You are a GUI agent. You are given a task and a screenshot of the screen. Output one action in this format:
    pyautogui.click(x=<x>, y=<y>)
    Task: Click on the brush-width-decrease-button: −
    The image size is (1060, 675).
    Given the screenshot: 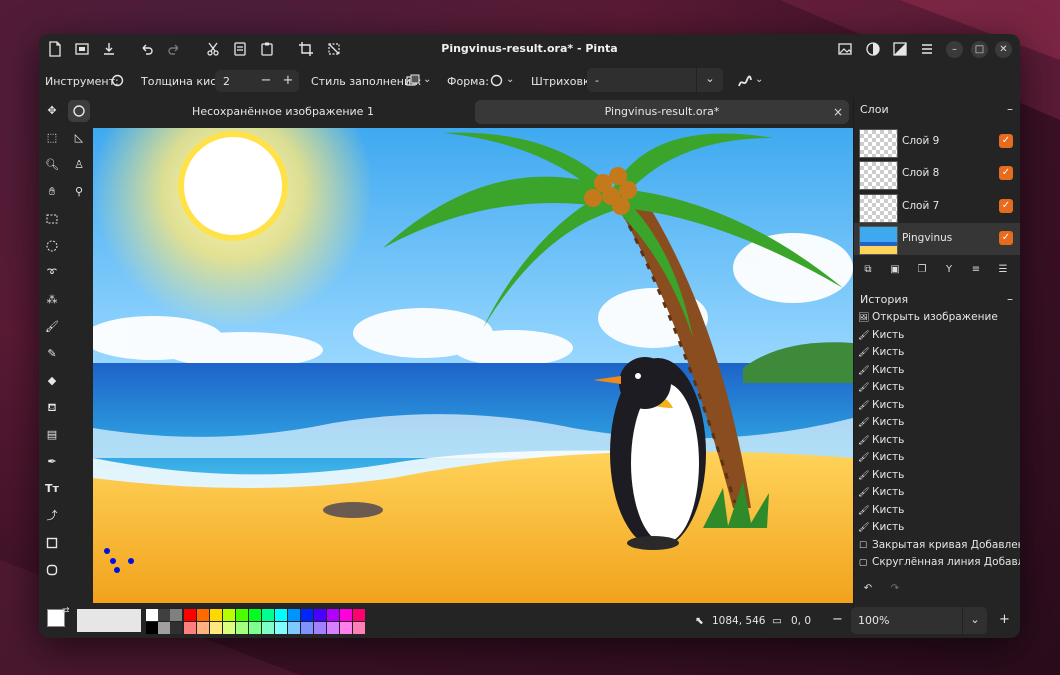 What is the action you would take?
    pyautogui.click(x=266, y=81)
    